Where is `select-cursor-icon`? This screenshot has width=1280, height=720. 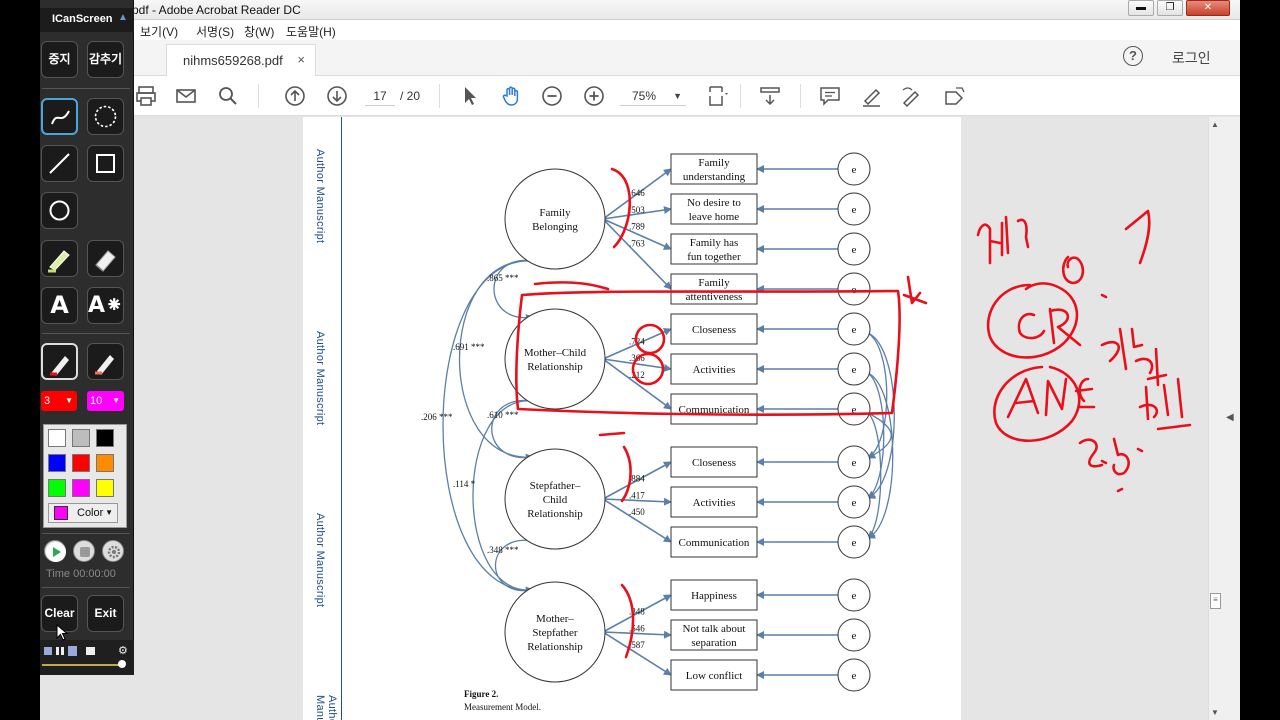
select-cursor-icon is located at coordinates (470, 96).